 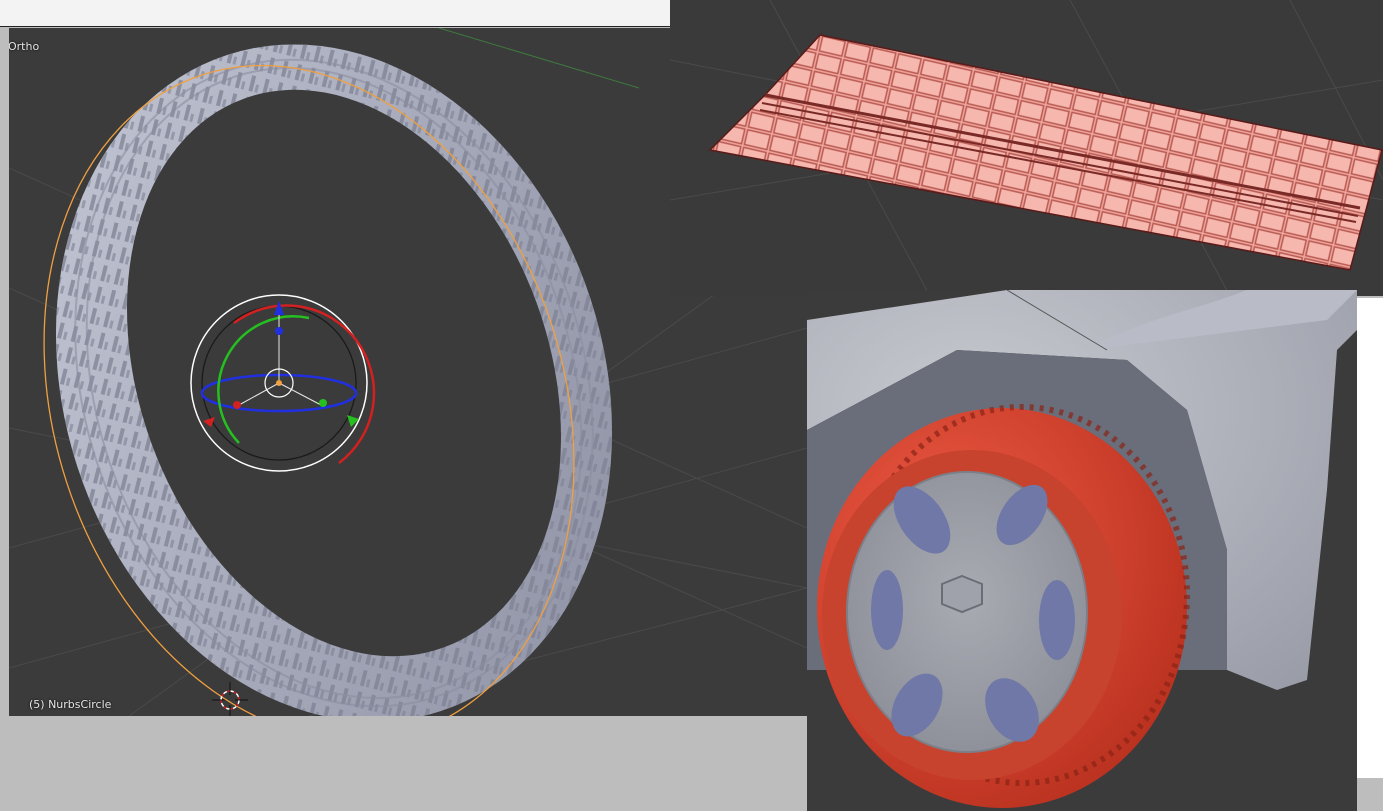 I want to click on view-mode-label: Ortho, so click(x=24, y=46).